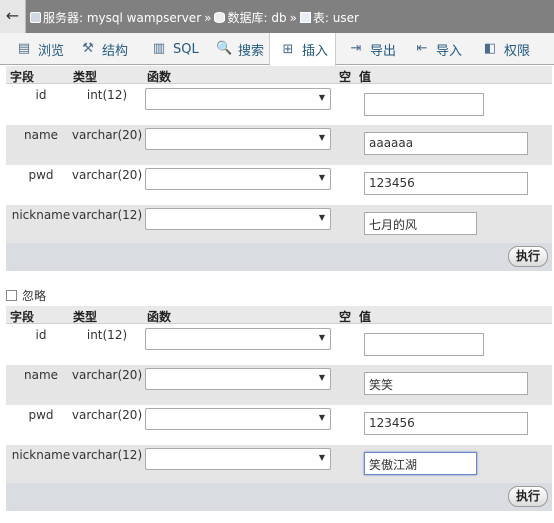  What do you see at coordinates (186, 49) in the screenshot?
I see `tab-label: SQL` at bounding box center [186, 49].